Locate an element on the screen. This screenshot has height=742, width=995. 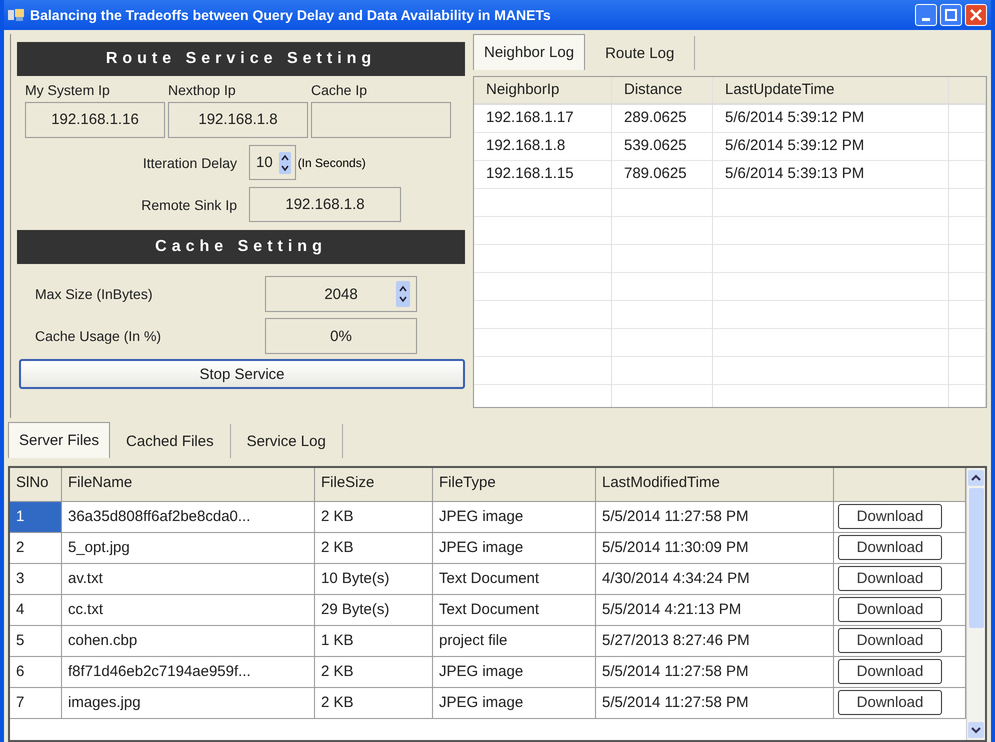
table-cell: 5/6/2014 5:39:13 PM is located at coordinates (831, 174).